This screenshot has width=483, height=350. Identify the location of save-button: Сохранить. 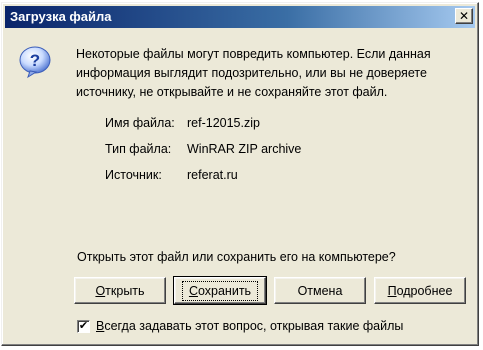
(220, 290).